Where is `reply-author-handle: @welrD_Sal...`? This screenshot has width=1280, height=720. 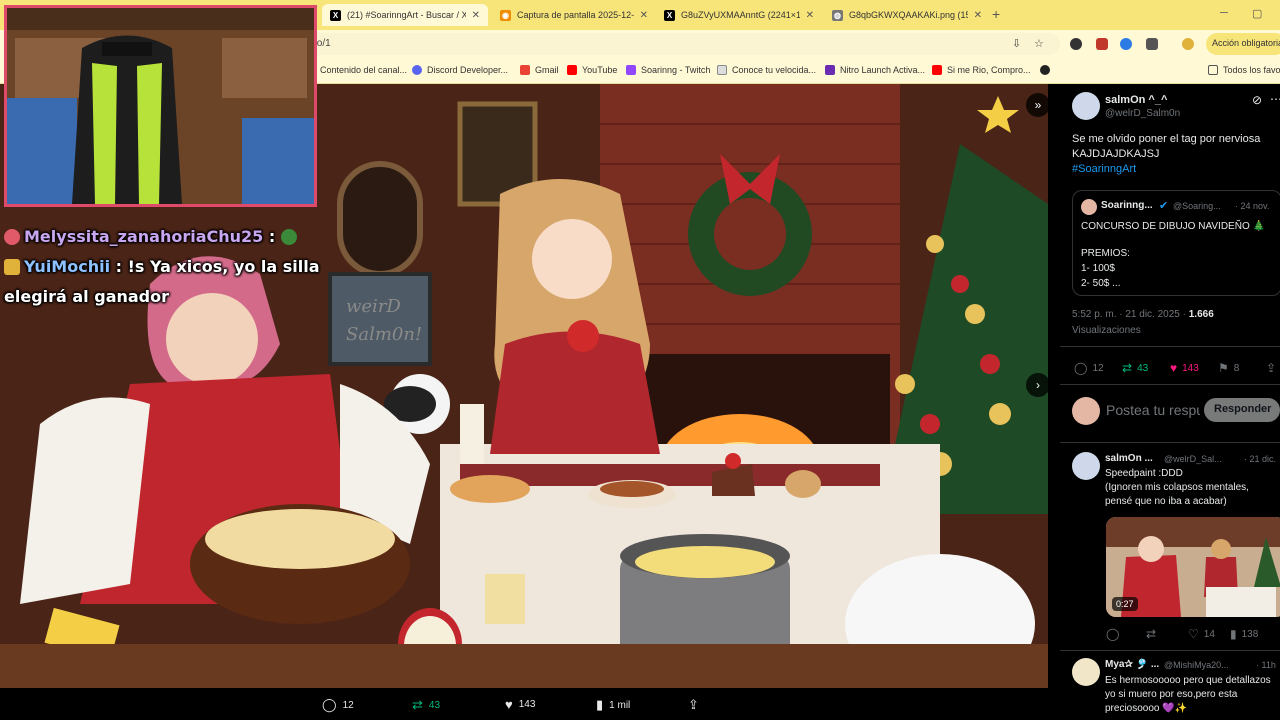
reply-author-handle: @welrD_Sal... is located at coordinates (1193, 459).